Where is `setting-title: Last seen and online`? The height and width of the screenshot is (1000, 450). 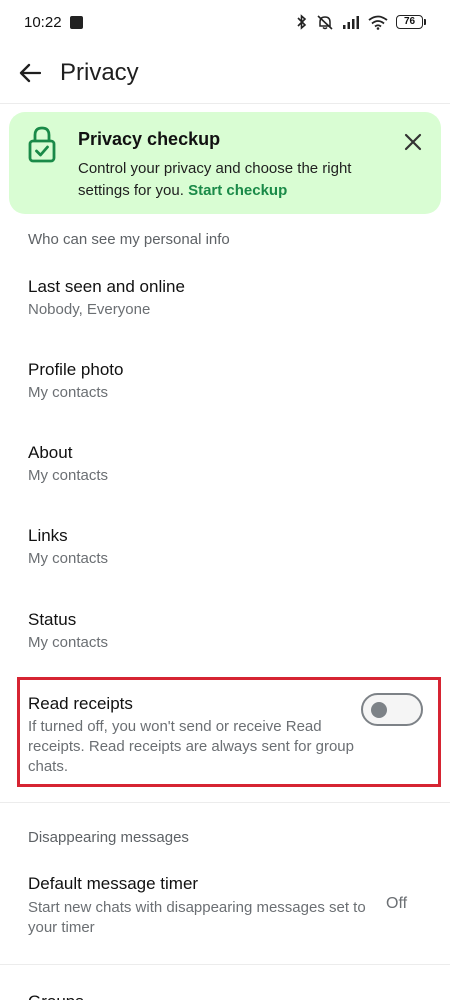 setting-title: Last seen and online is located at coordinates (106, 286).